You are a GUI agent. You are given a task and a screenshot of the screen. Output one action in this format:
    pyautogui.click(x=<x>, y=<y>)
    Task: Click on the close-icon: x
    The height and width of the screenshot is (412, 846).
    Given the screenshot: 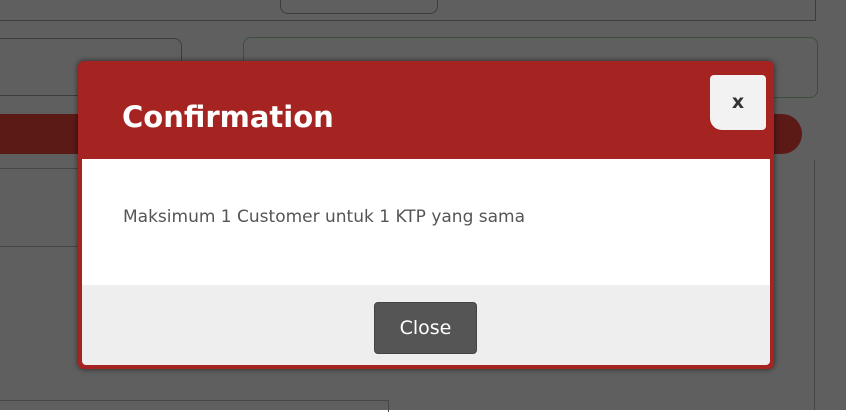 What is the action you would take?
    pyautogui.click(x=738, y=102)
    